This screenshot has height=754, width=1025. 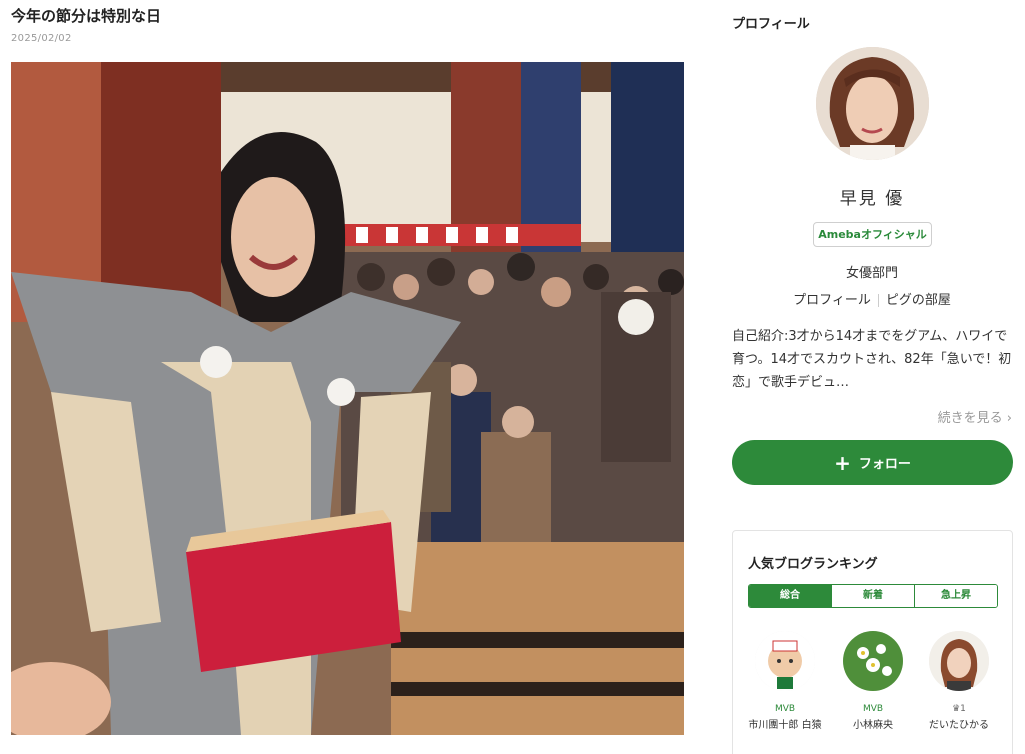 What do you see at coordinates (918, 300) in the screenshot?
I see `pig-room-link: ピグの部屋` at bounding box center [918, 300].